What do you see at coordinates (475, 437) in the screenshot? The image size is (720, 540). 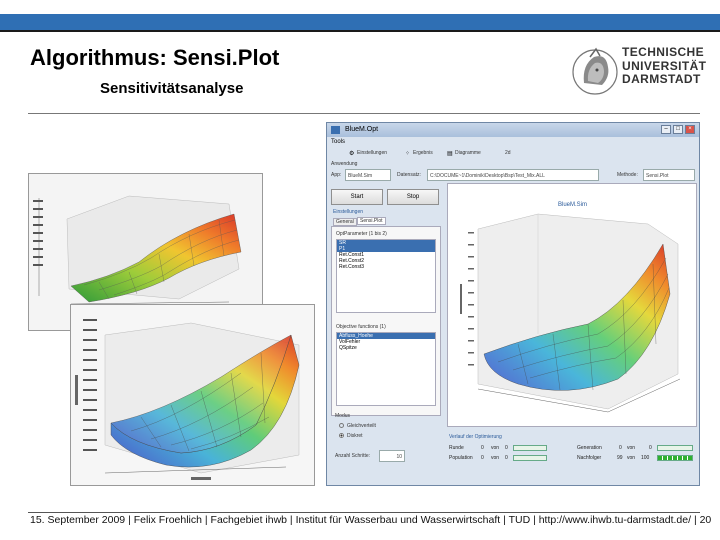 I see `progress-label: Verlauf der Optimierung` at bounding box center [475, 437].